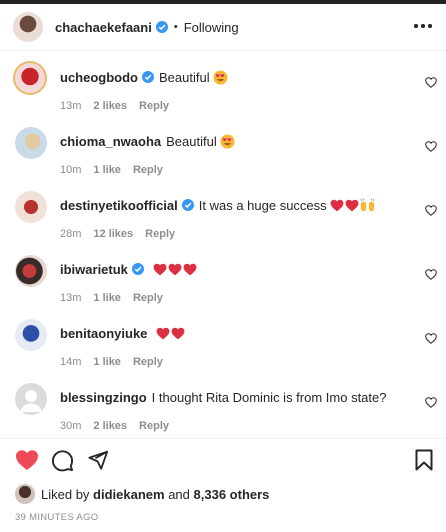  Describe the element at coordinates (27, 460) in the screenshot. I see `heart-filled-icon` at that location.